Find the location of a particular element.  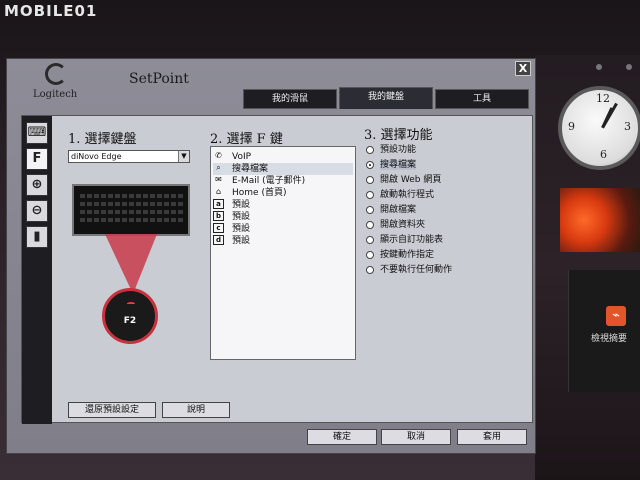

search-zoom-icon: ⊖ is located at coordinates (37, 211).